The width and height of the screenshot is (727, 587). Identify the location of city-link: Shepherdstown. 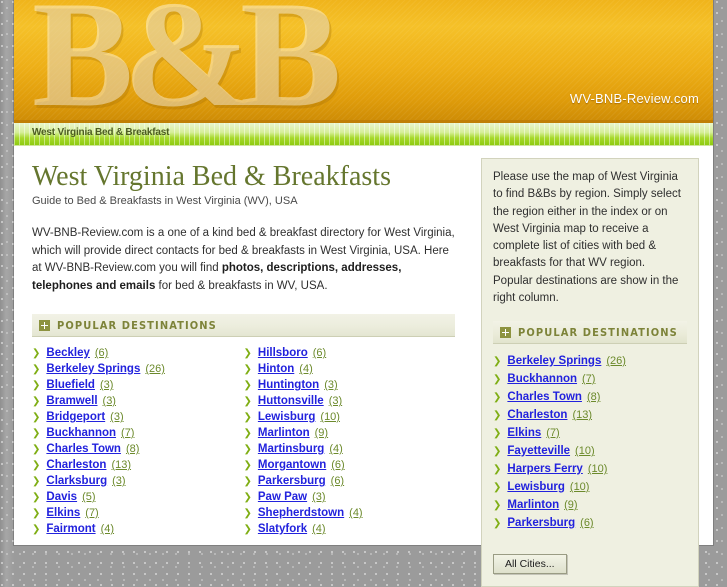
(301, 513).